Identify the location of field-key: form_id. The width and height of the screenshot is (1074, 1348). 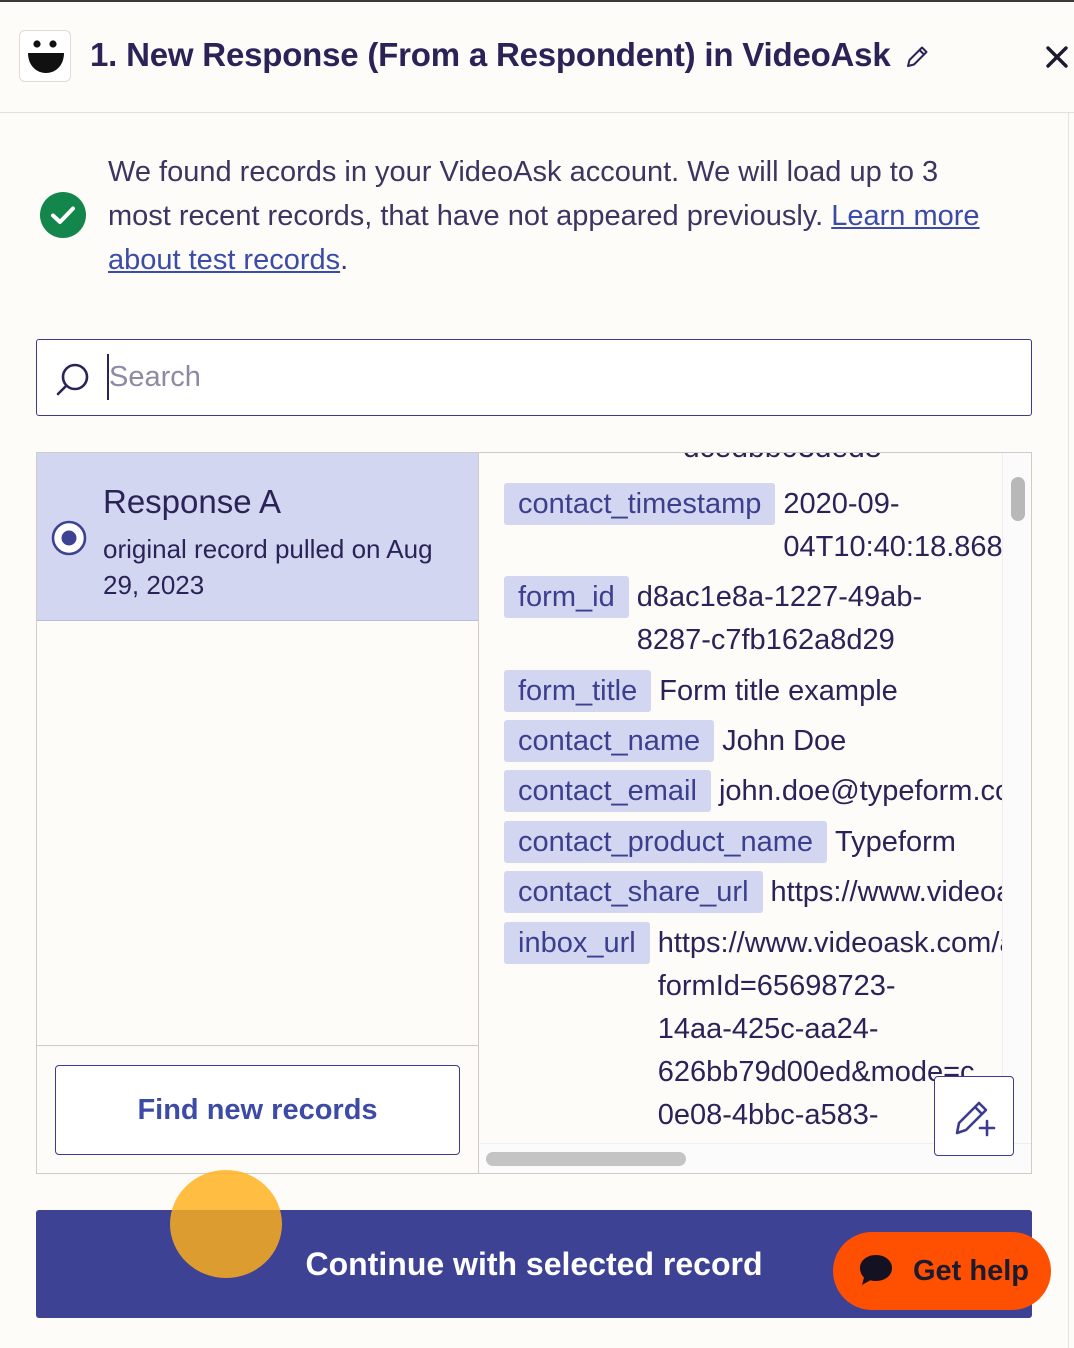
(566, 597).